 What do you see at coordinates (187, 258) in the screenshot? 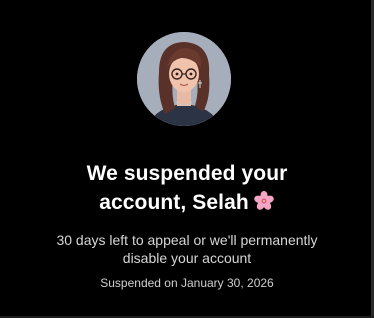
I see `appeal-line-2: disable your account` at bounding box center [187, 258].